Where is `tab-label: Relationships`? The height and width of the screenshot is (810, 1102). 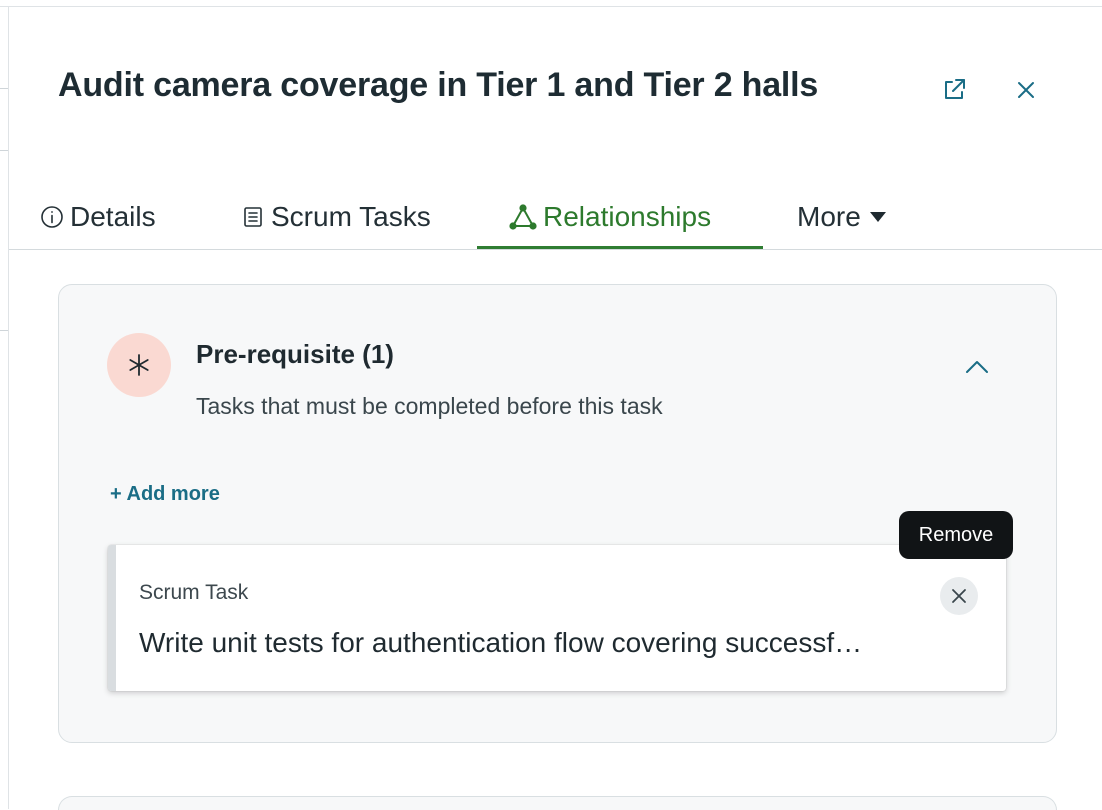 tab-label: Relationships is located at coordinates (627, 216).